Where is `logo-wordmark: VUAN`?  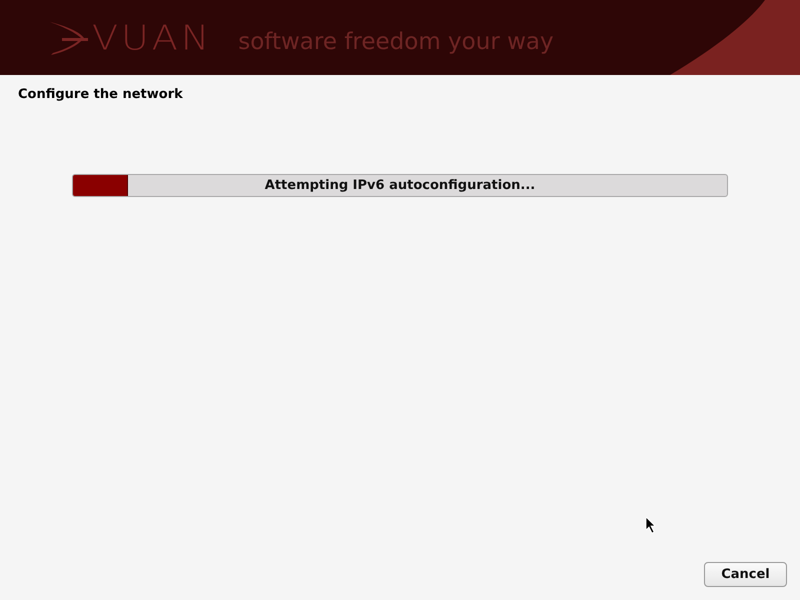 logo-wordmark: VUAN is located at coordinates (152, 38).